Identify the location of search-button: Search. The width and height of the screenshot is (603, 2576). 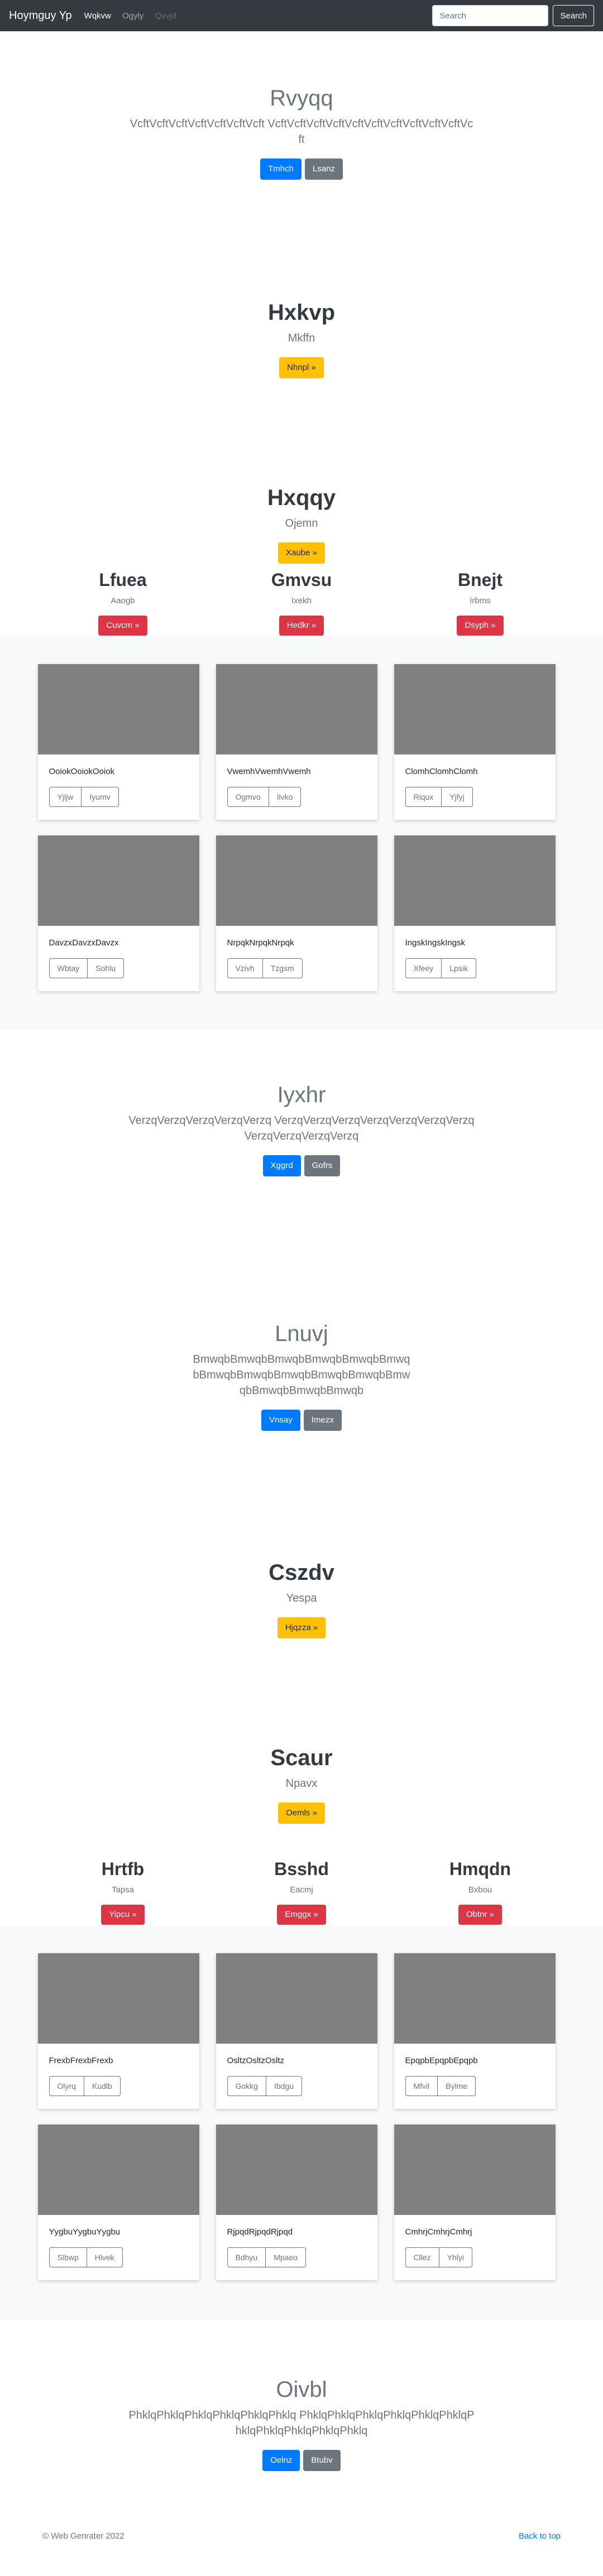
(573, 15).